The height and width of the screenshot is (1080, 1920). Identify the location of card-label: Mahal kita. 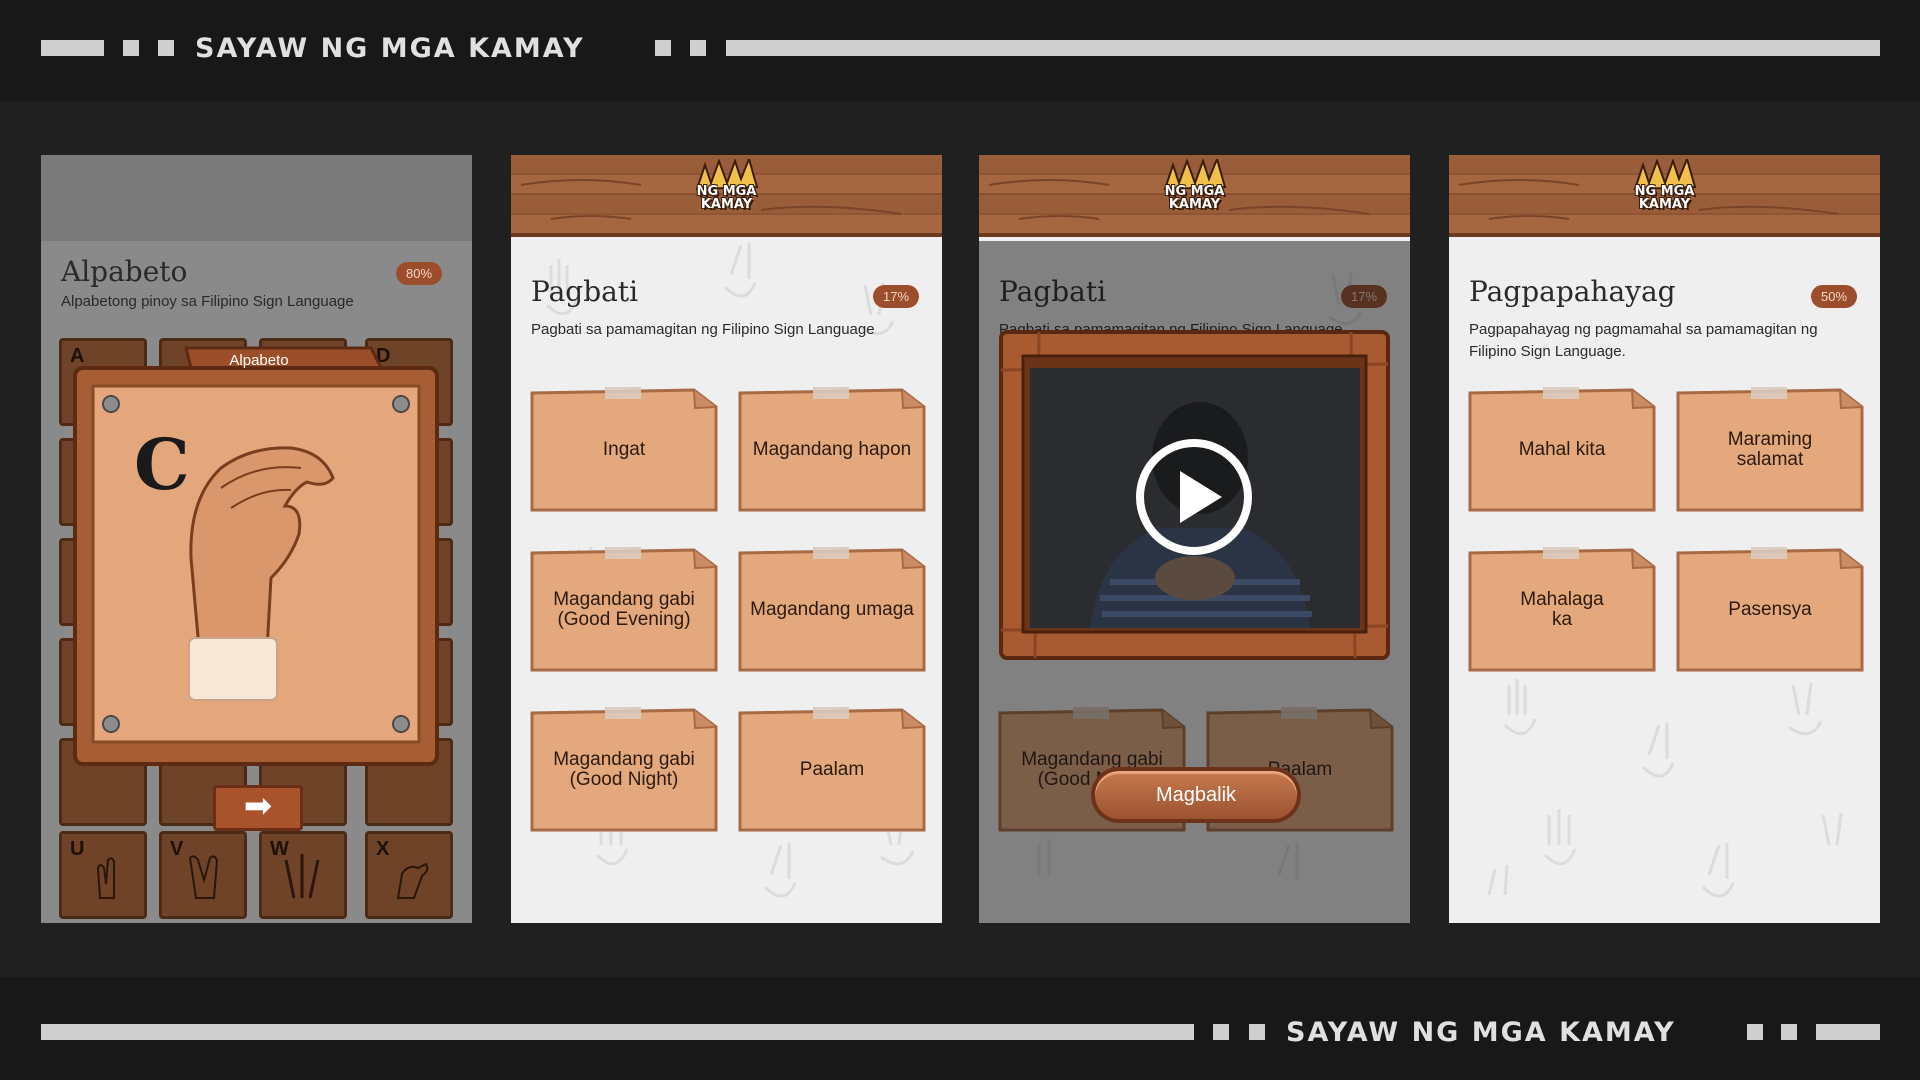
(1562, 449).